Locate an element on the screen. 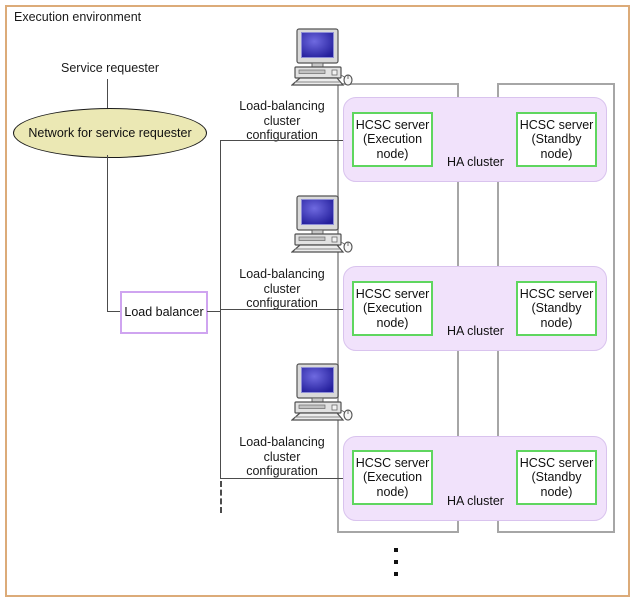 The height and width of the screenshot is (605, 637). balancer-to-trunk-line is located at coordinates (214, 311).